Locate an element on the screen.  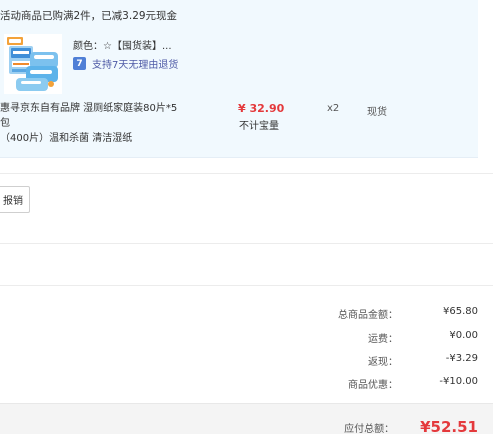
payable-label: 应付总额： is located at coordinates (369, 429).